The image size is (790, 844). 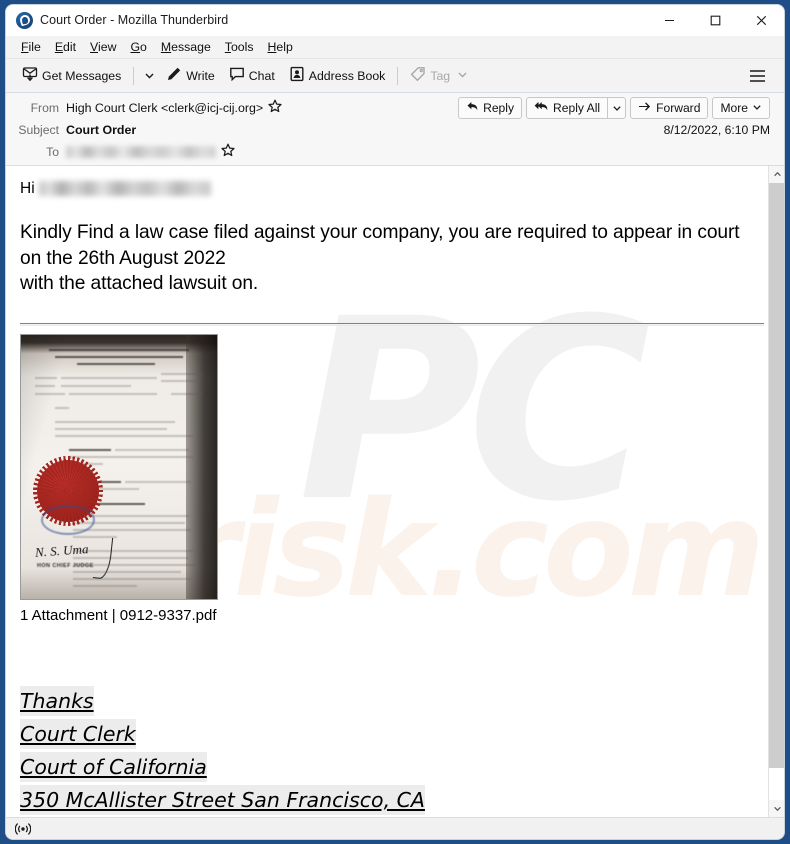 I want to click on status-bar, so click(x=395, y=828).